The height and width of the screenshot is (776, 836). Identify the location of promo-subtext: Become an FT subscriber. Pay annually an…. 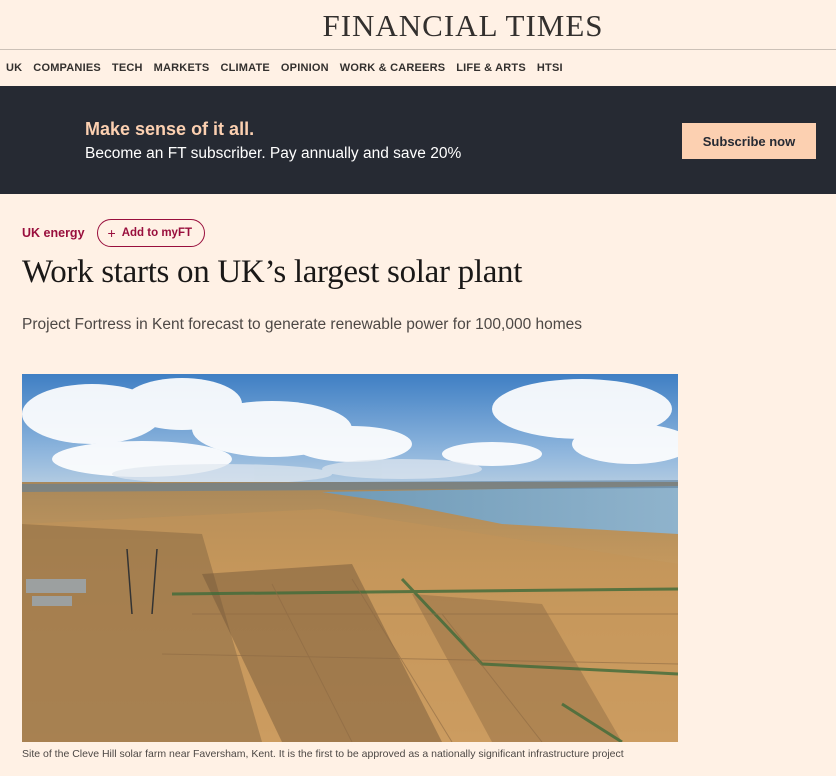
(273, 153).